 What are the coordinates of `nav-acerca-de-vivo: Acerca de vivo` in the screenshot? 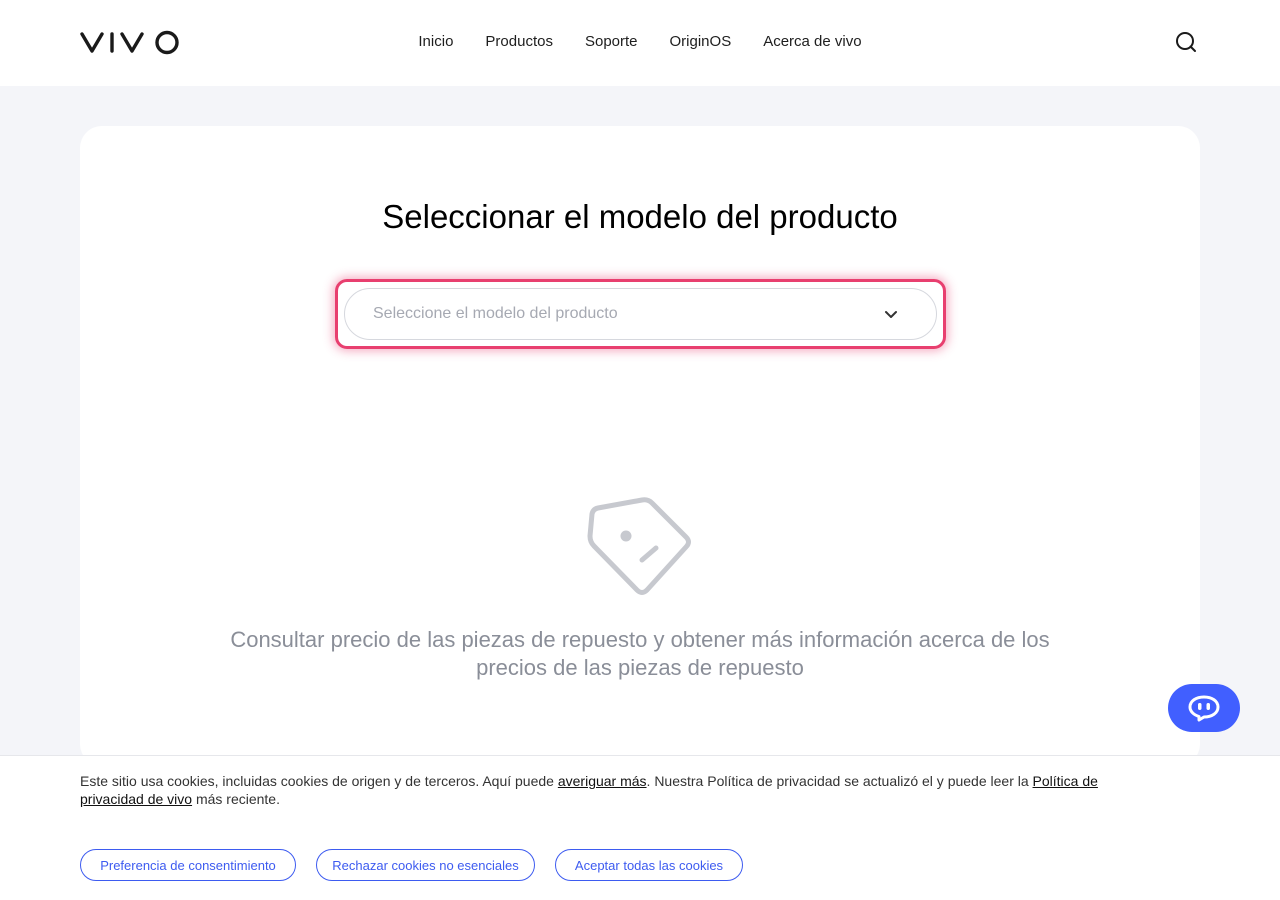 It's located at (812, 41).